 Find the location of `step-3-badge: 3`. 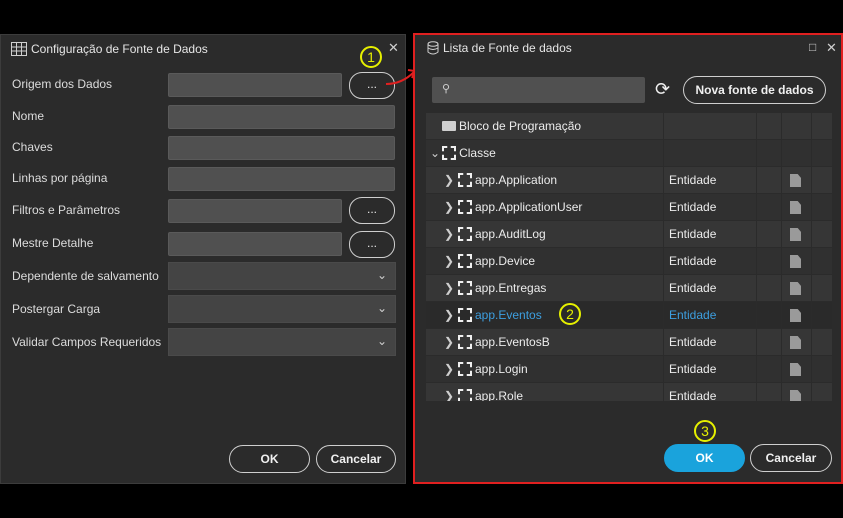

step-3-badge: 3 is located at coordinates (705, 431).